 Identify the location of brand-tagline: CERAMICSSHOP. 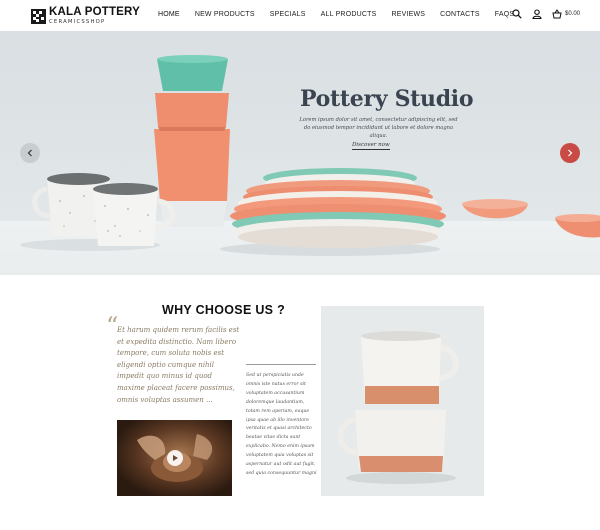
(77, 21).